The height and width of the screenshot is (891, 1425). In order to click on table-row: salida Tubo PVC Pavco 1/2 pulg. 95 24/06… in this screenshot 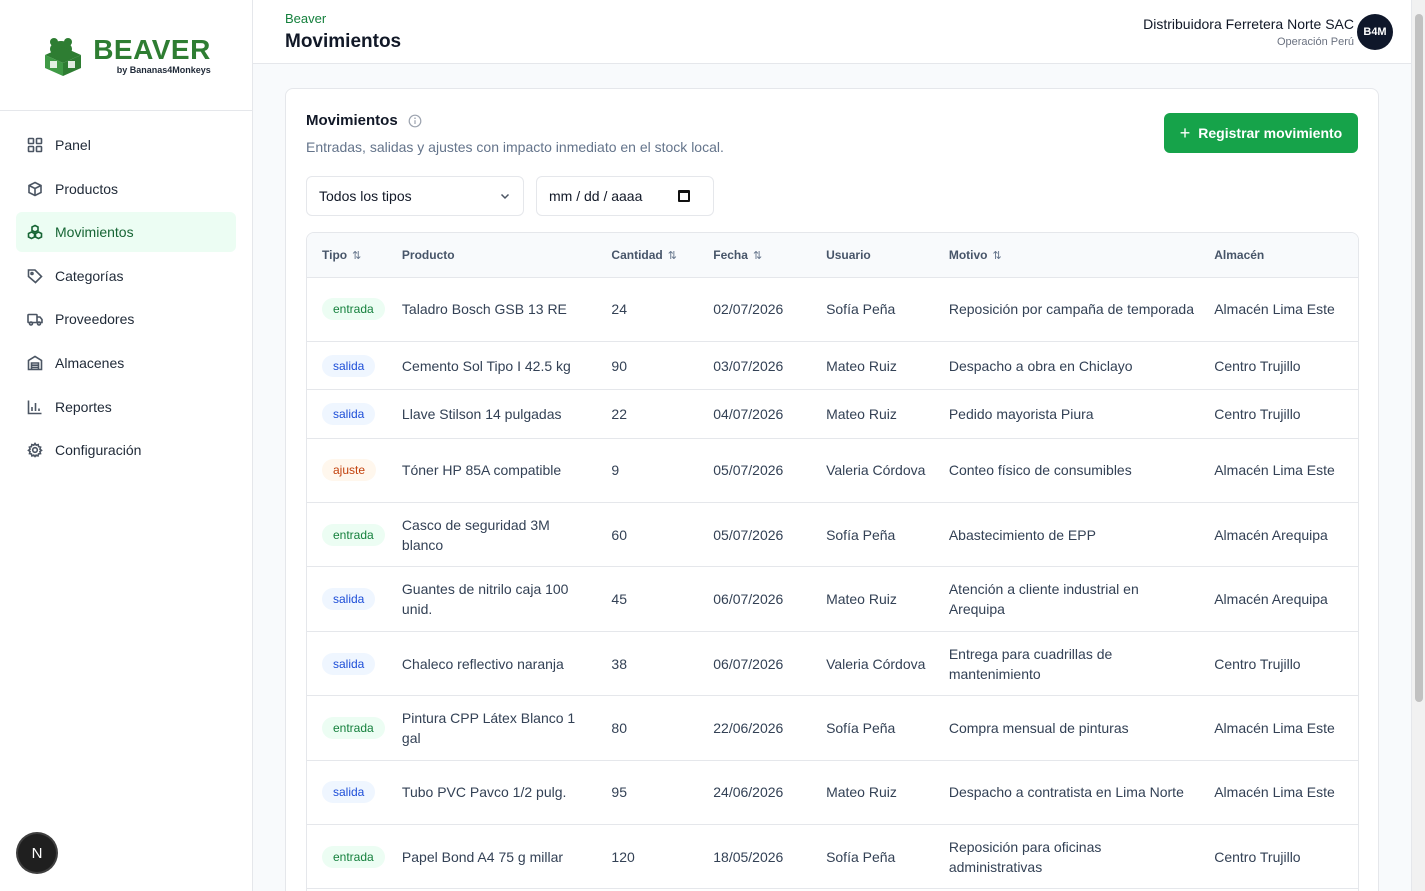, I will do `click(832, 793)`.